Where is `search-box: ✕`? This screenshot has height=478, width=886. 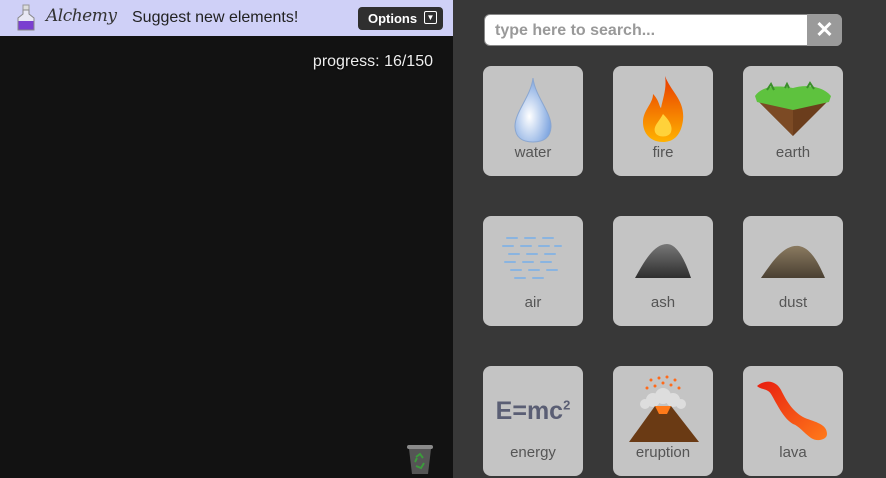
search-box: ✕ is located at coordinates (663, 30).